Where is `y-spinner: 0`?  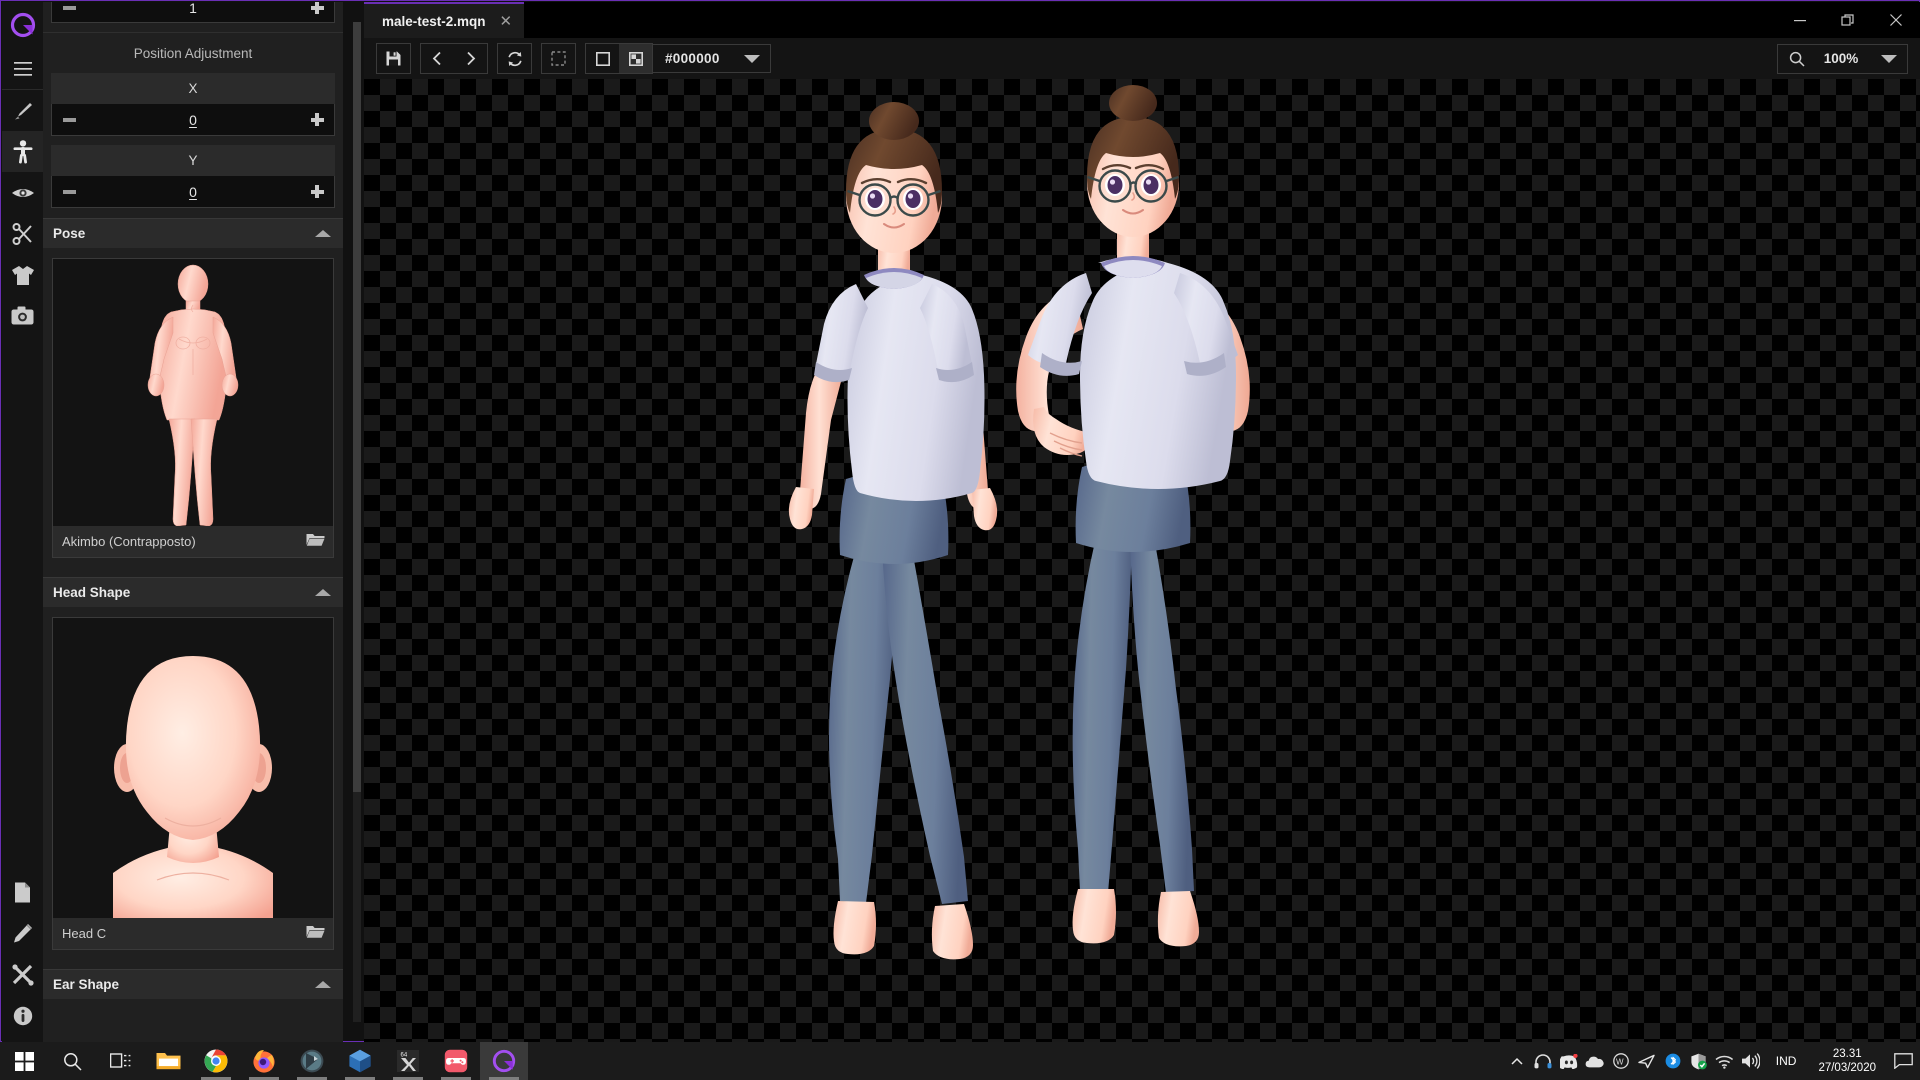 y-spinner: 0 is located at coordinates (193, 192).